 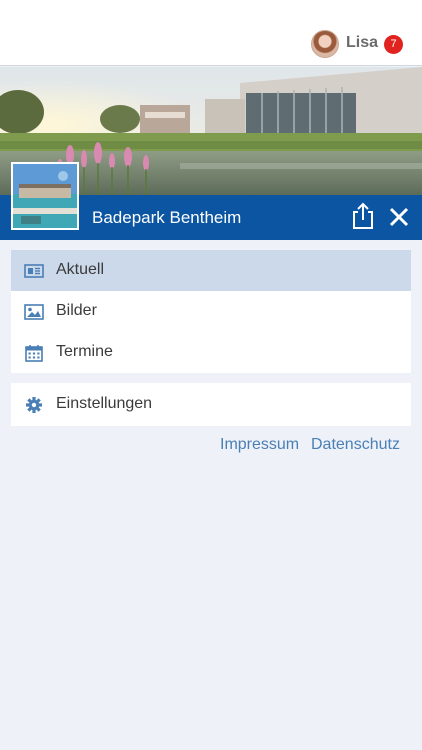 I want to click on share-icon, so click(x=363, y=215).